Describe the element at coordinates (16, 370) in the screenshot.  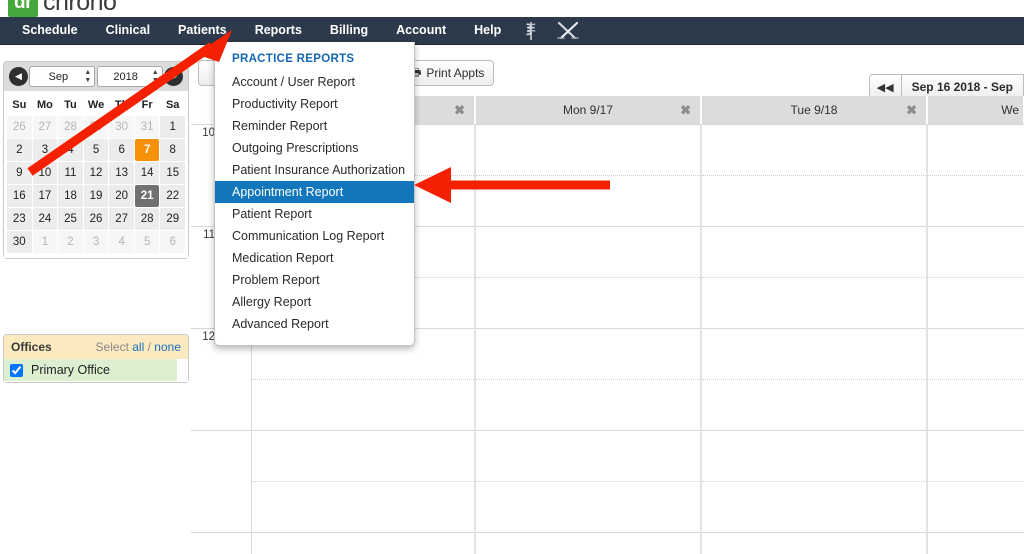
I see `office-checkbox-primary` at that location.